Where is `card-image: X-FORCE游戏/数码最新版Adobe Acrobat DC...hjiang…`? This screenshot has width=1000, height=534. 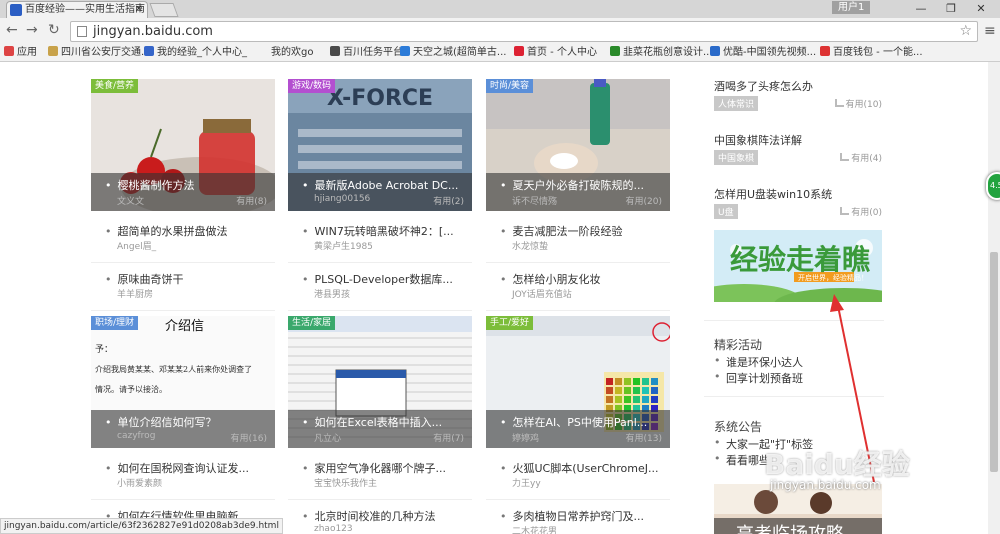
card-image: X-FORCE游戏/数码最新版Adobe Acrobat DC...hjiang… is located at coordinates (380, 145).